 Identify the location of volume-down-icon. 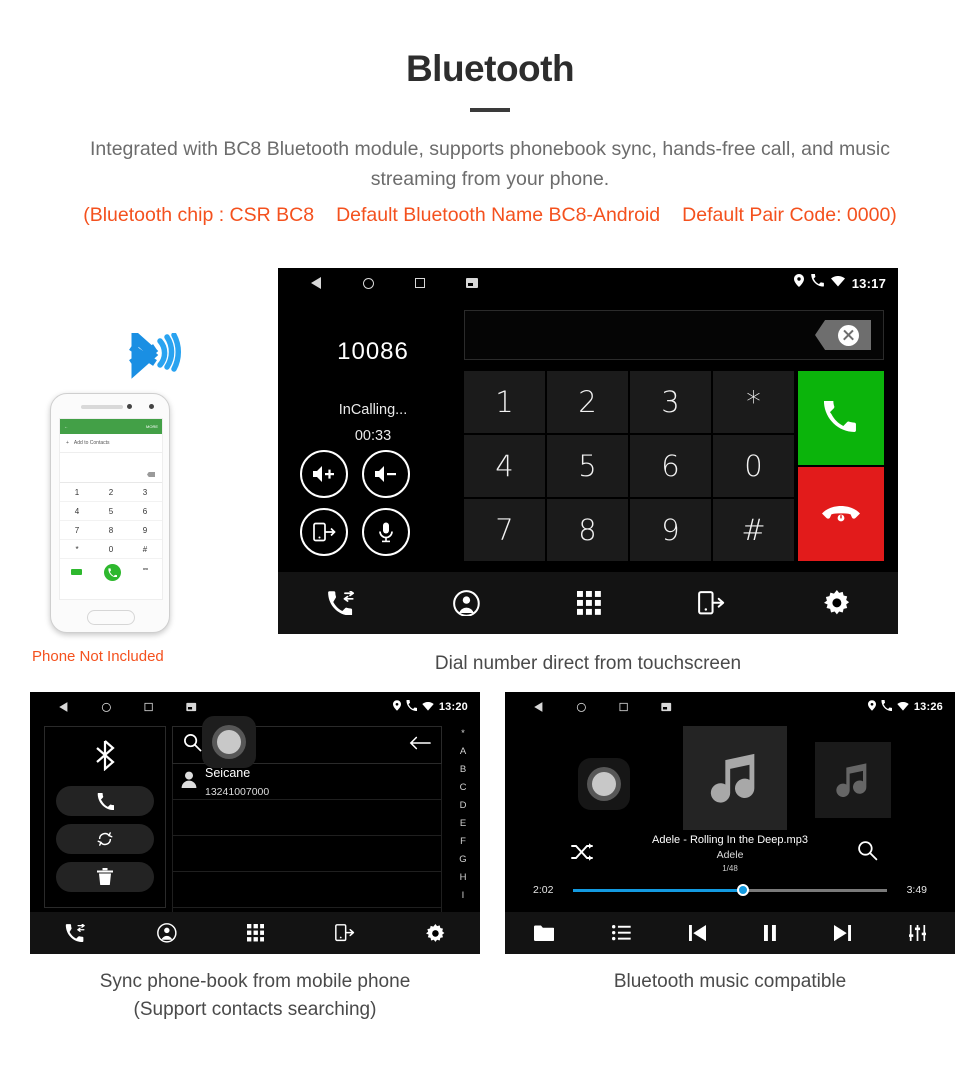
(386, 474).